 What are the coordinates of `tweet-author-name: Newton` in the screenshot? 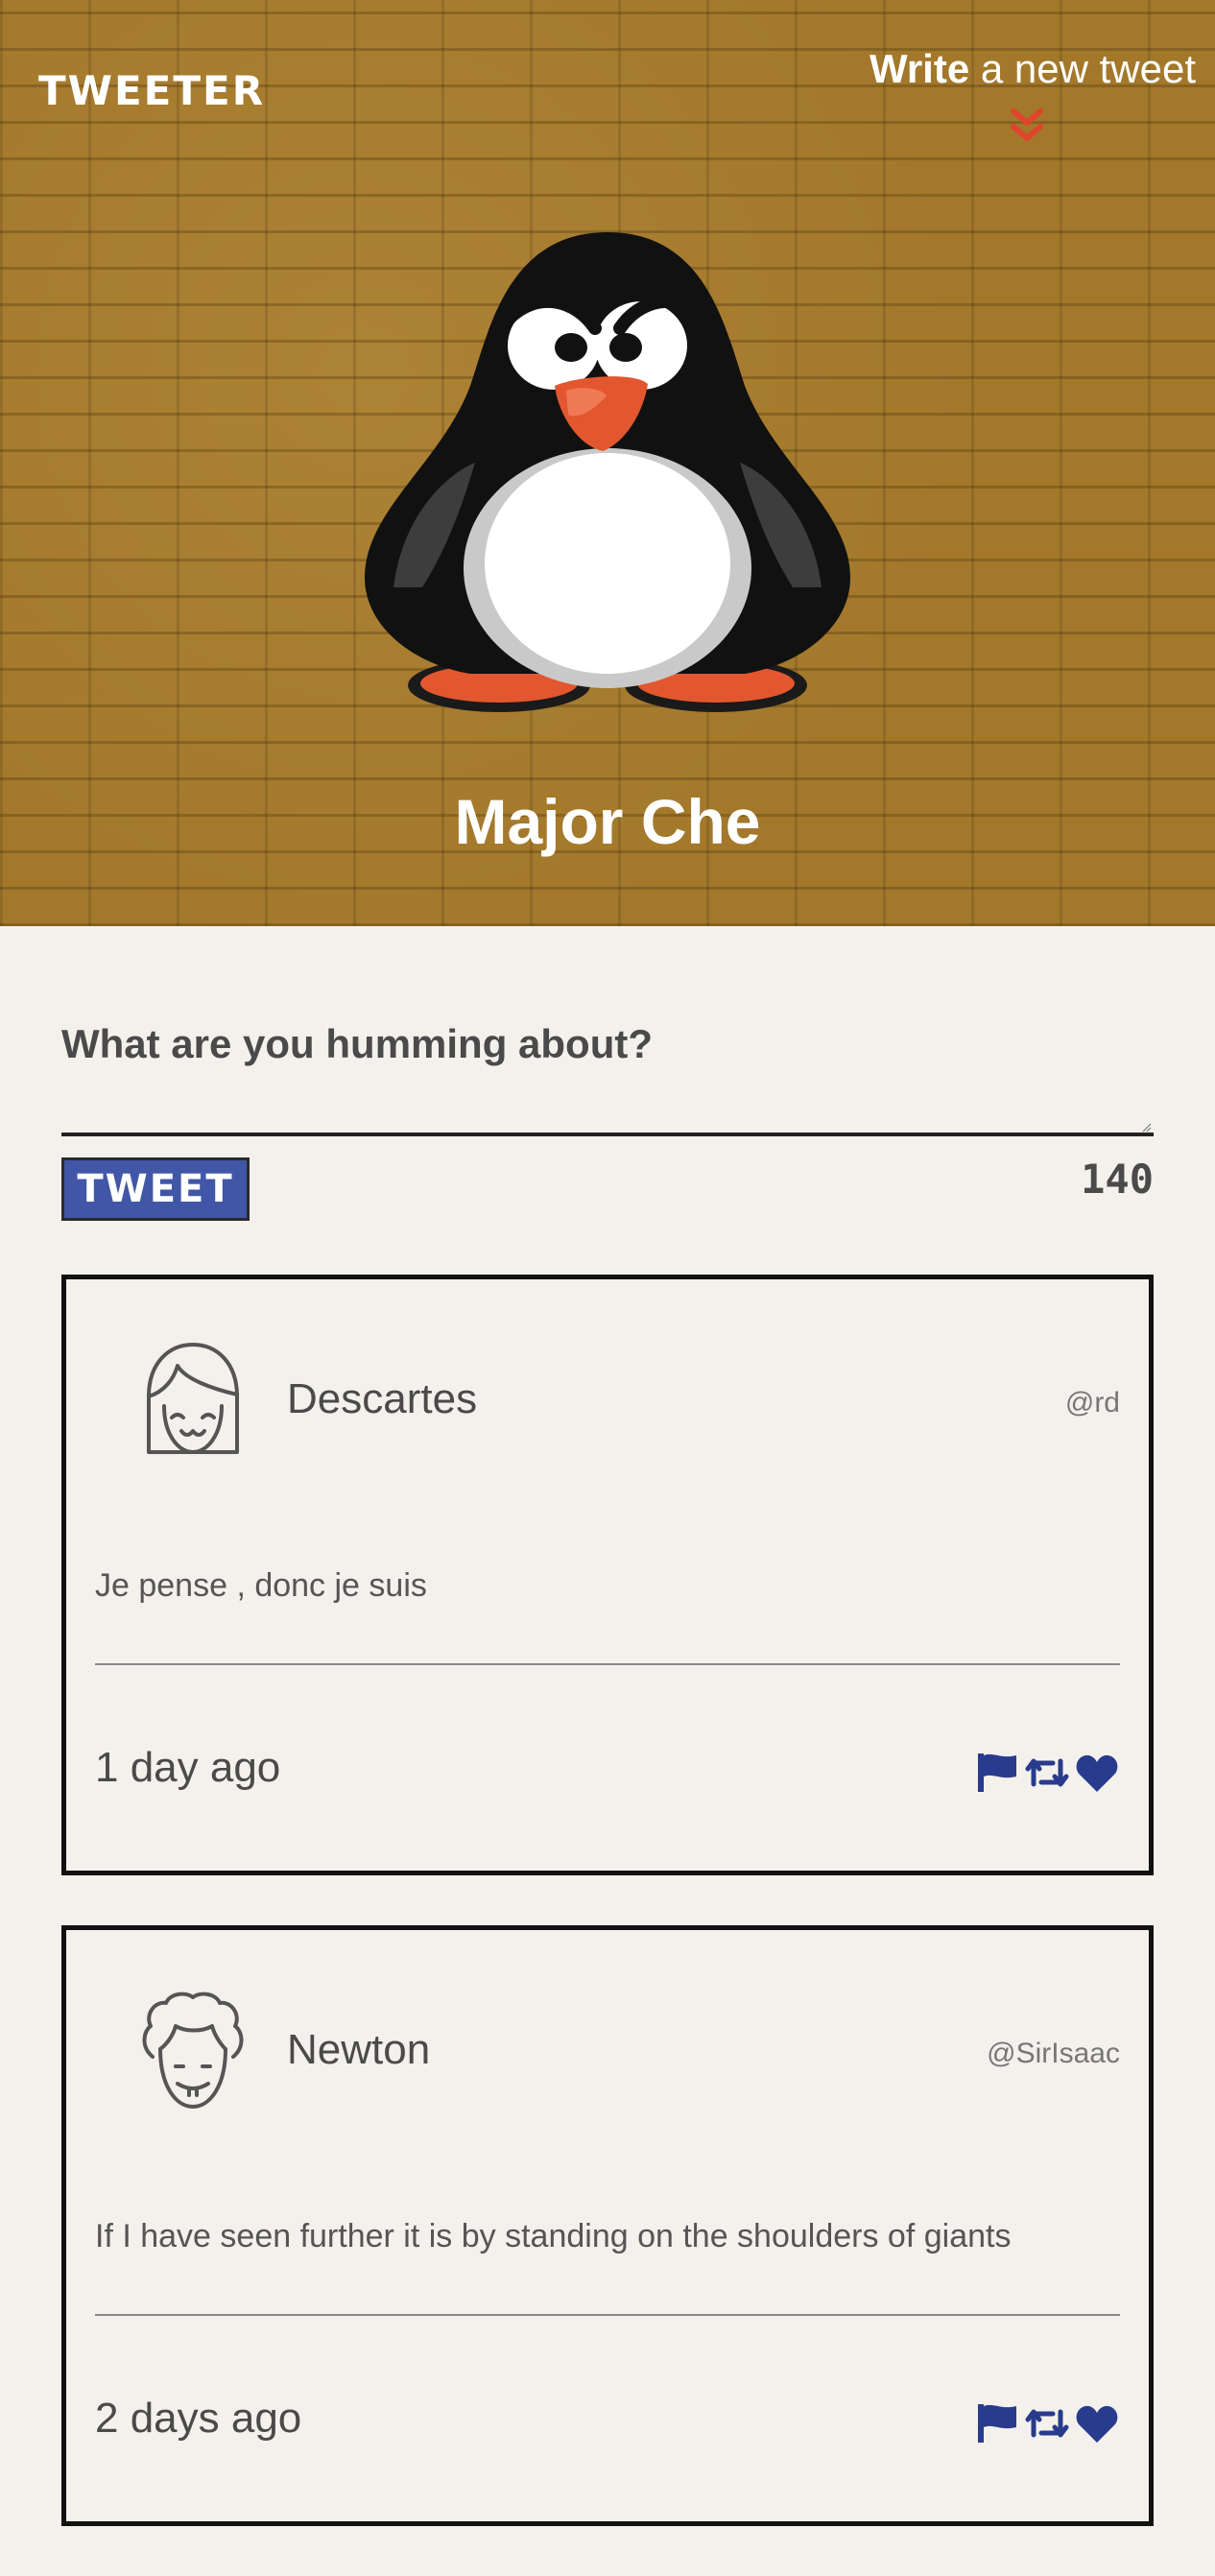 It's located at (358, 2050).